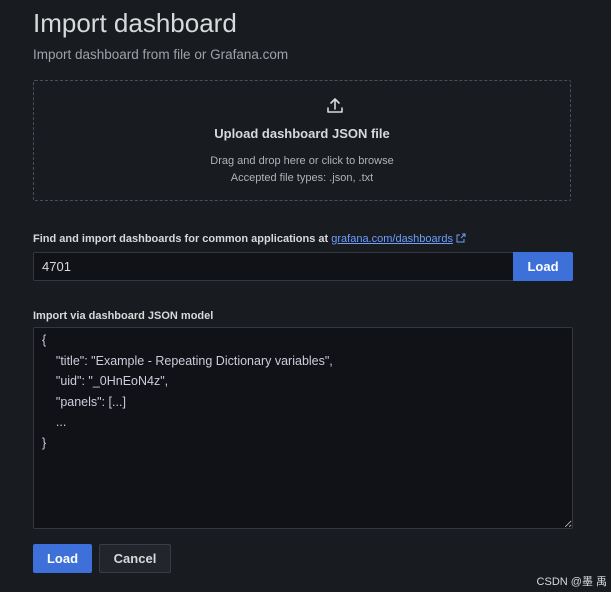 The height and width of the screenshot is (592, 611). Describe the element at coordinates (302, 178) in the screenshot. I see `upload-hint-file-types: Accepted file types: .json, .txt` at that location.